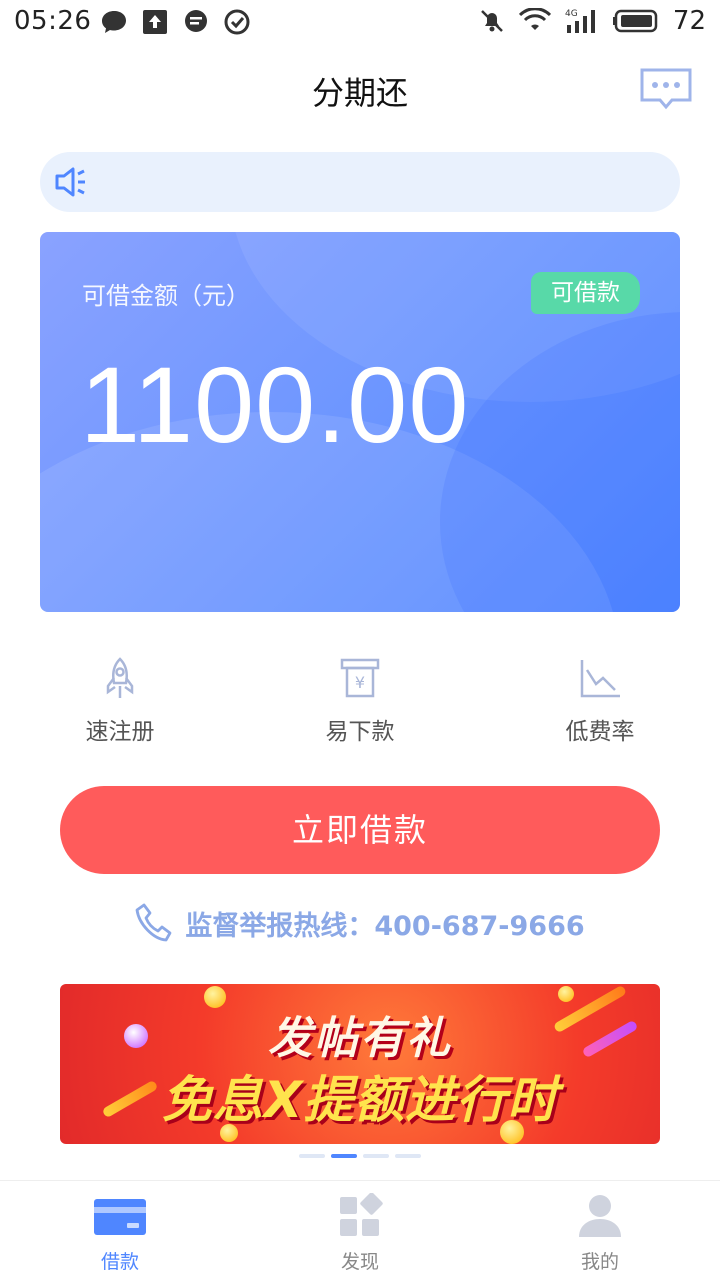 This screenshot has width=720, height=1281. I want to click on grid-icon, so click(361, 1214).